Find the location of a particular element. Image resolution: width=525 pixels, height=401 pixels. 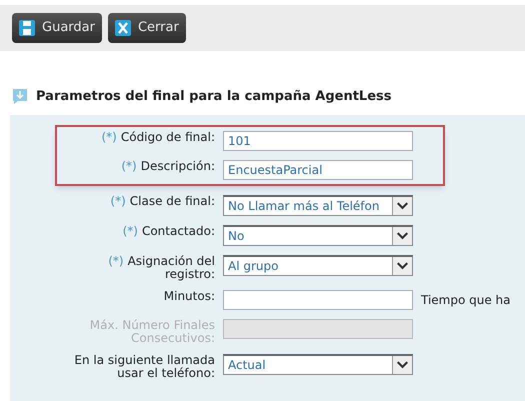

field-label: Asignación del registro: is located at coordinates (171, 267).